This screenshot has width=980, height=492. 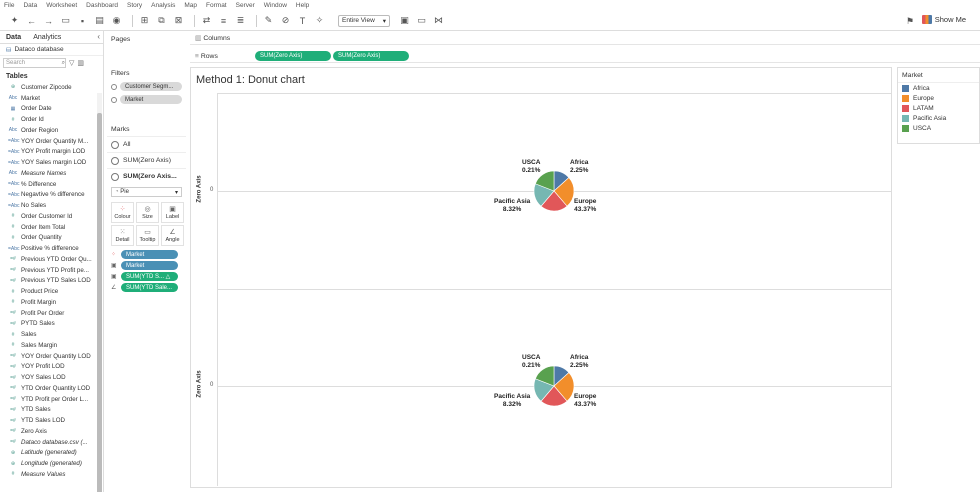 I want to click on colour-button: ⁘ Colour, so click(x=122, y=212).